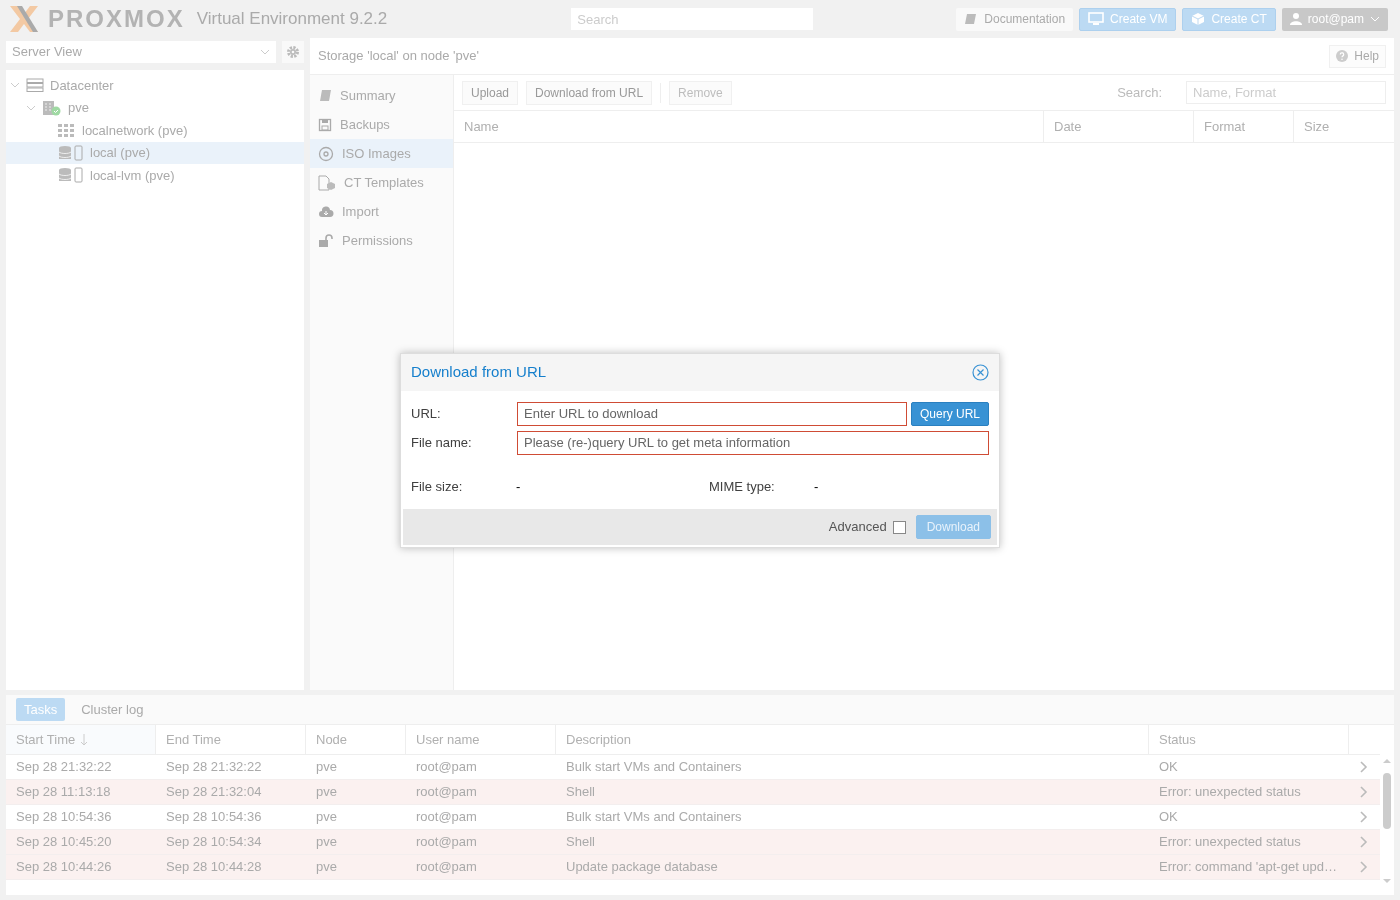  Describe the element at coordinates (426, 413) in the screenshot. I see `field-label: URL:` at that location.